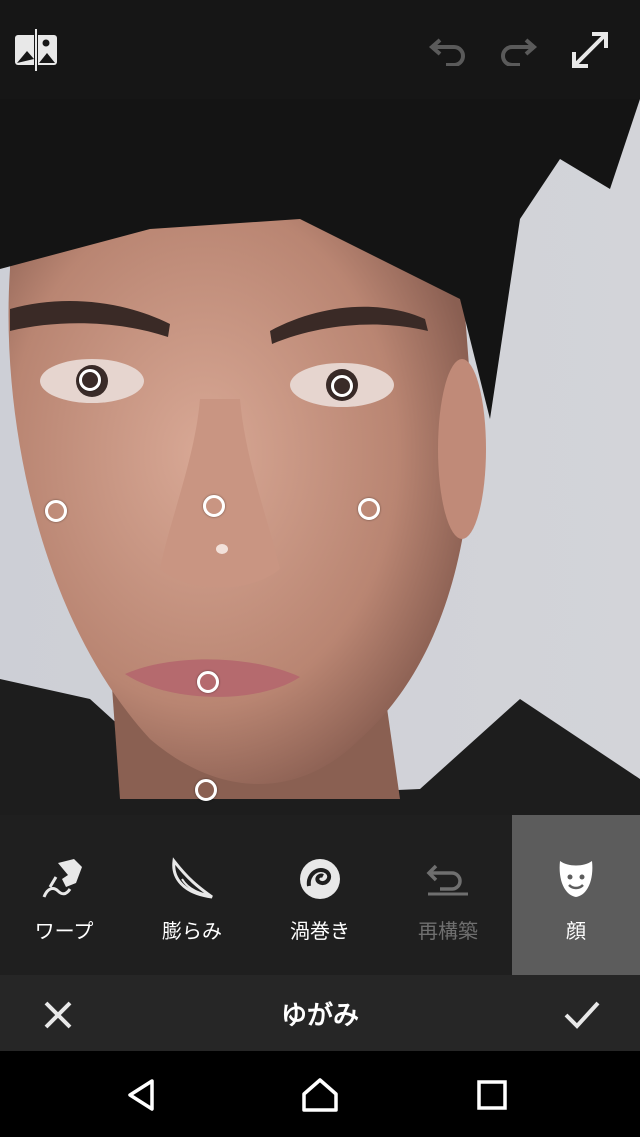 The width and height of the screenshot is (640, 1137). Describe the element at coordinates (208, 682) in the screenshot. I see `face-handle-mouth` at that location.